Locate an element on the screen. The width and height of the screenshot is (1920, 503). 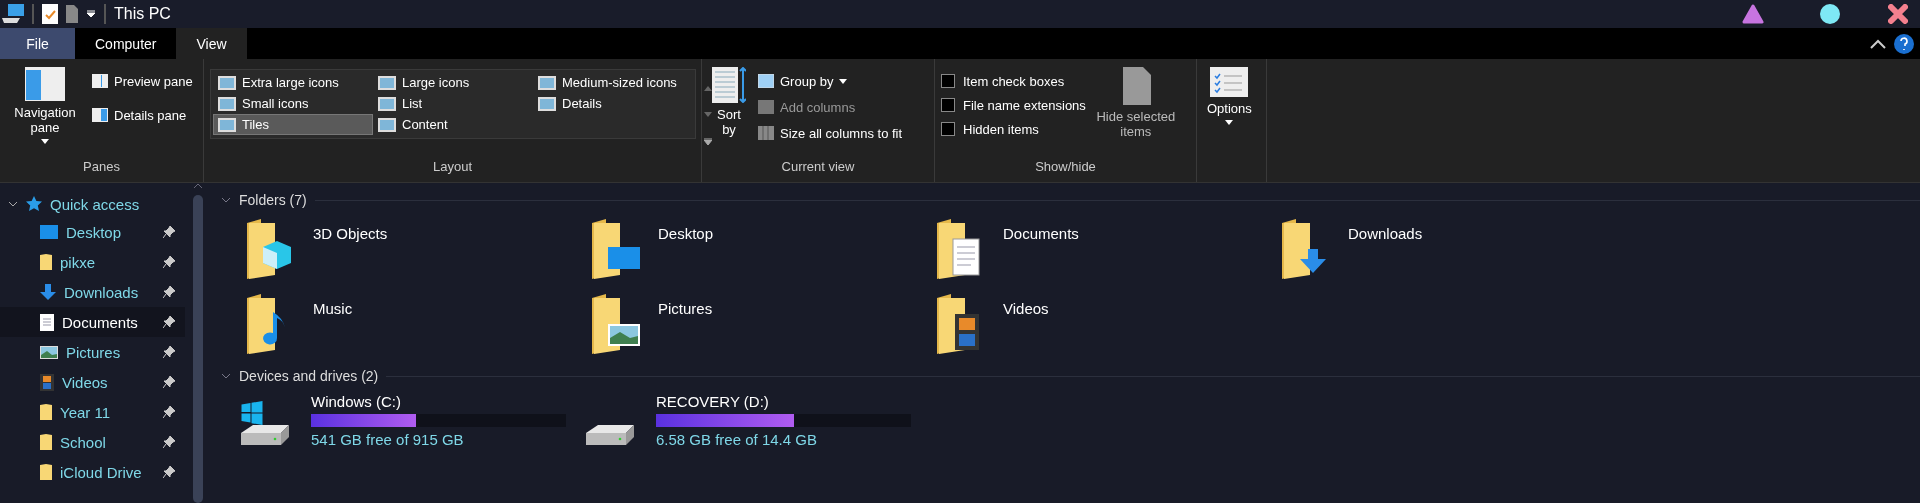
minimize-icon is located at coordinates (1753, 14).